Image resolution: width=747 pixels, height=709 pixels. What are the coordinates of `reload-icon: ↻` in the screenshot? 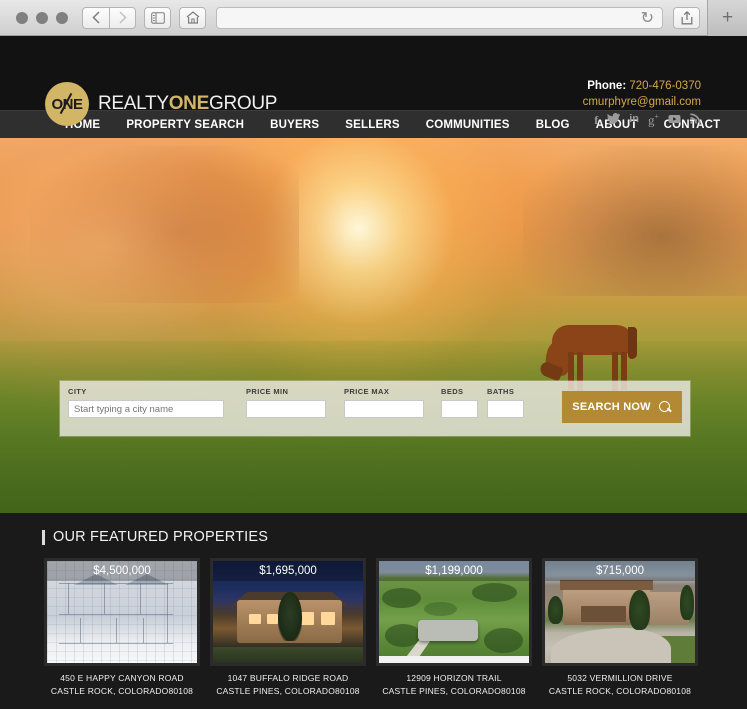 It's located at (647, 18).